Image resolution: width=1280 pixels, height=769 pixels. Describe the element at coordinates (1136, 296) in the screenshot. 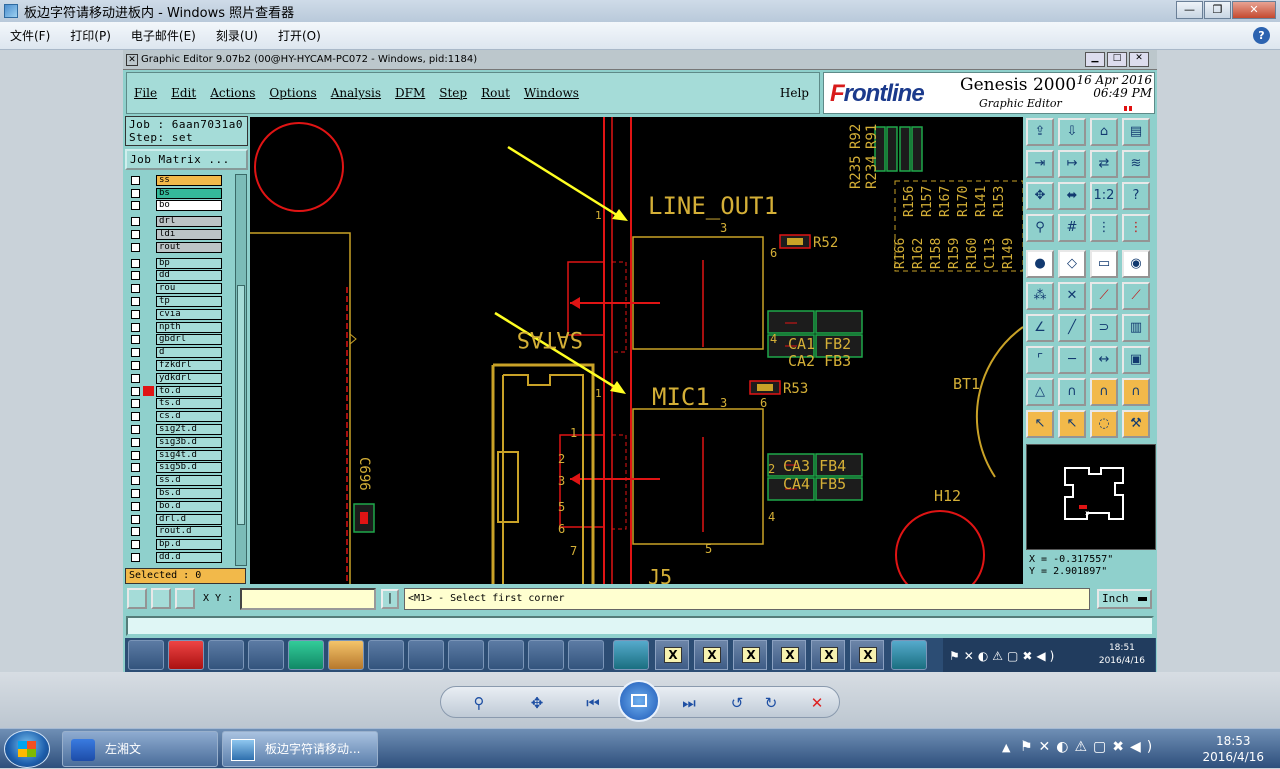

I see `line-node-red-icon: ⟋` at that location.